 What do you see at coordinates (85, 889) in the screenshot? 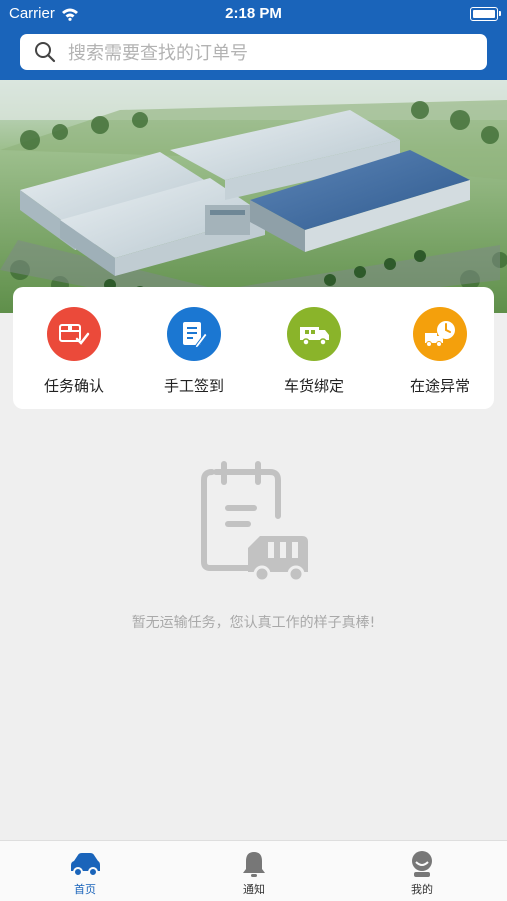
I see `tab-label: 首页` at bounding box center [85, 889].